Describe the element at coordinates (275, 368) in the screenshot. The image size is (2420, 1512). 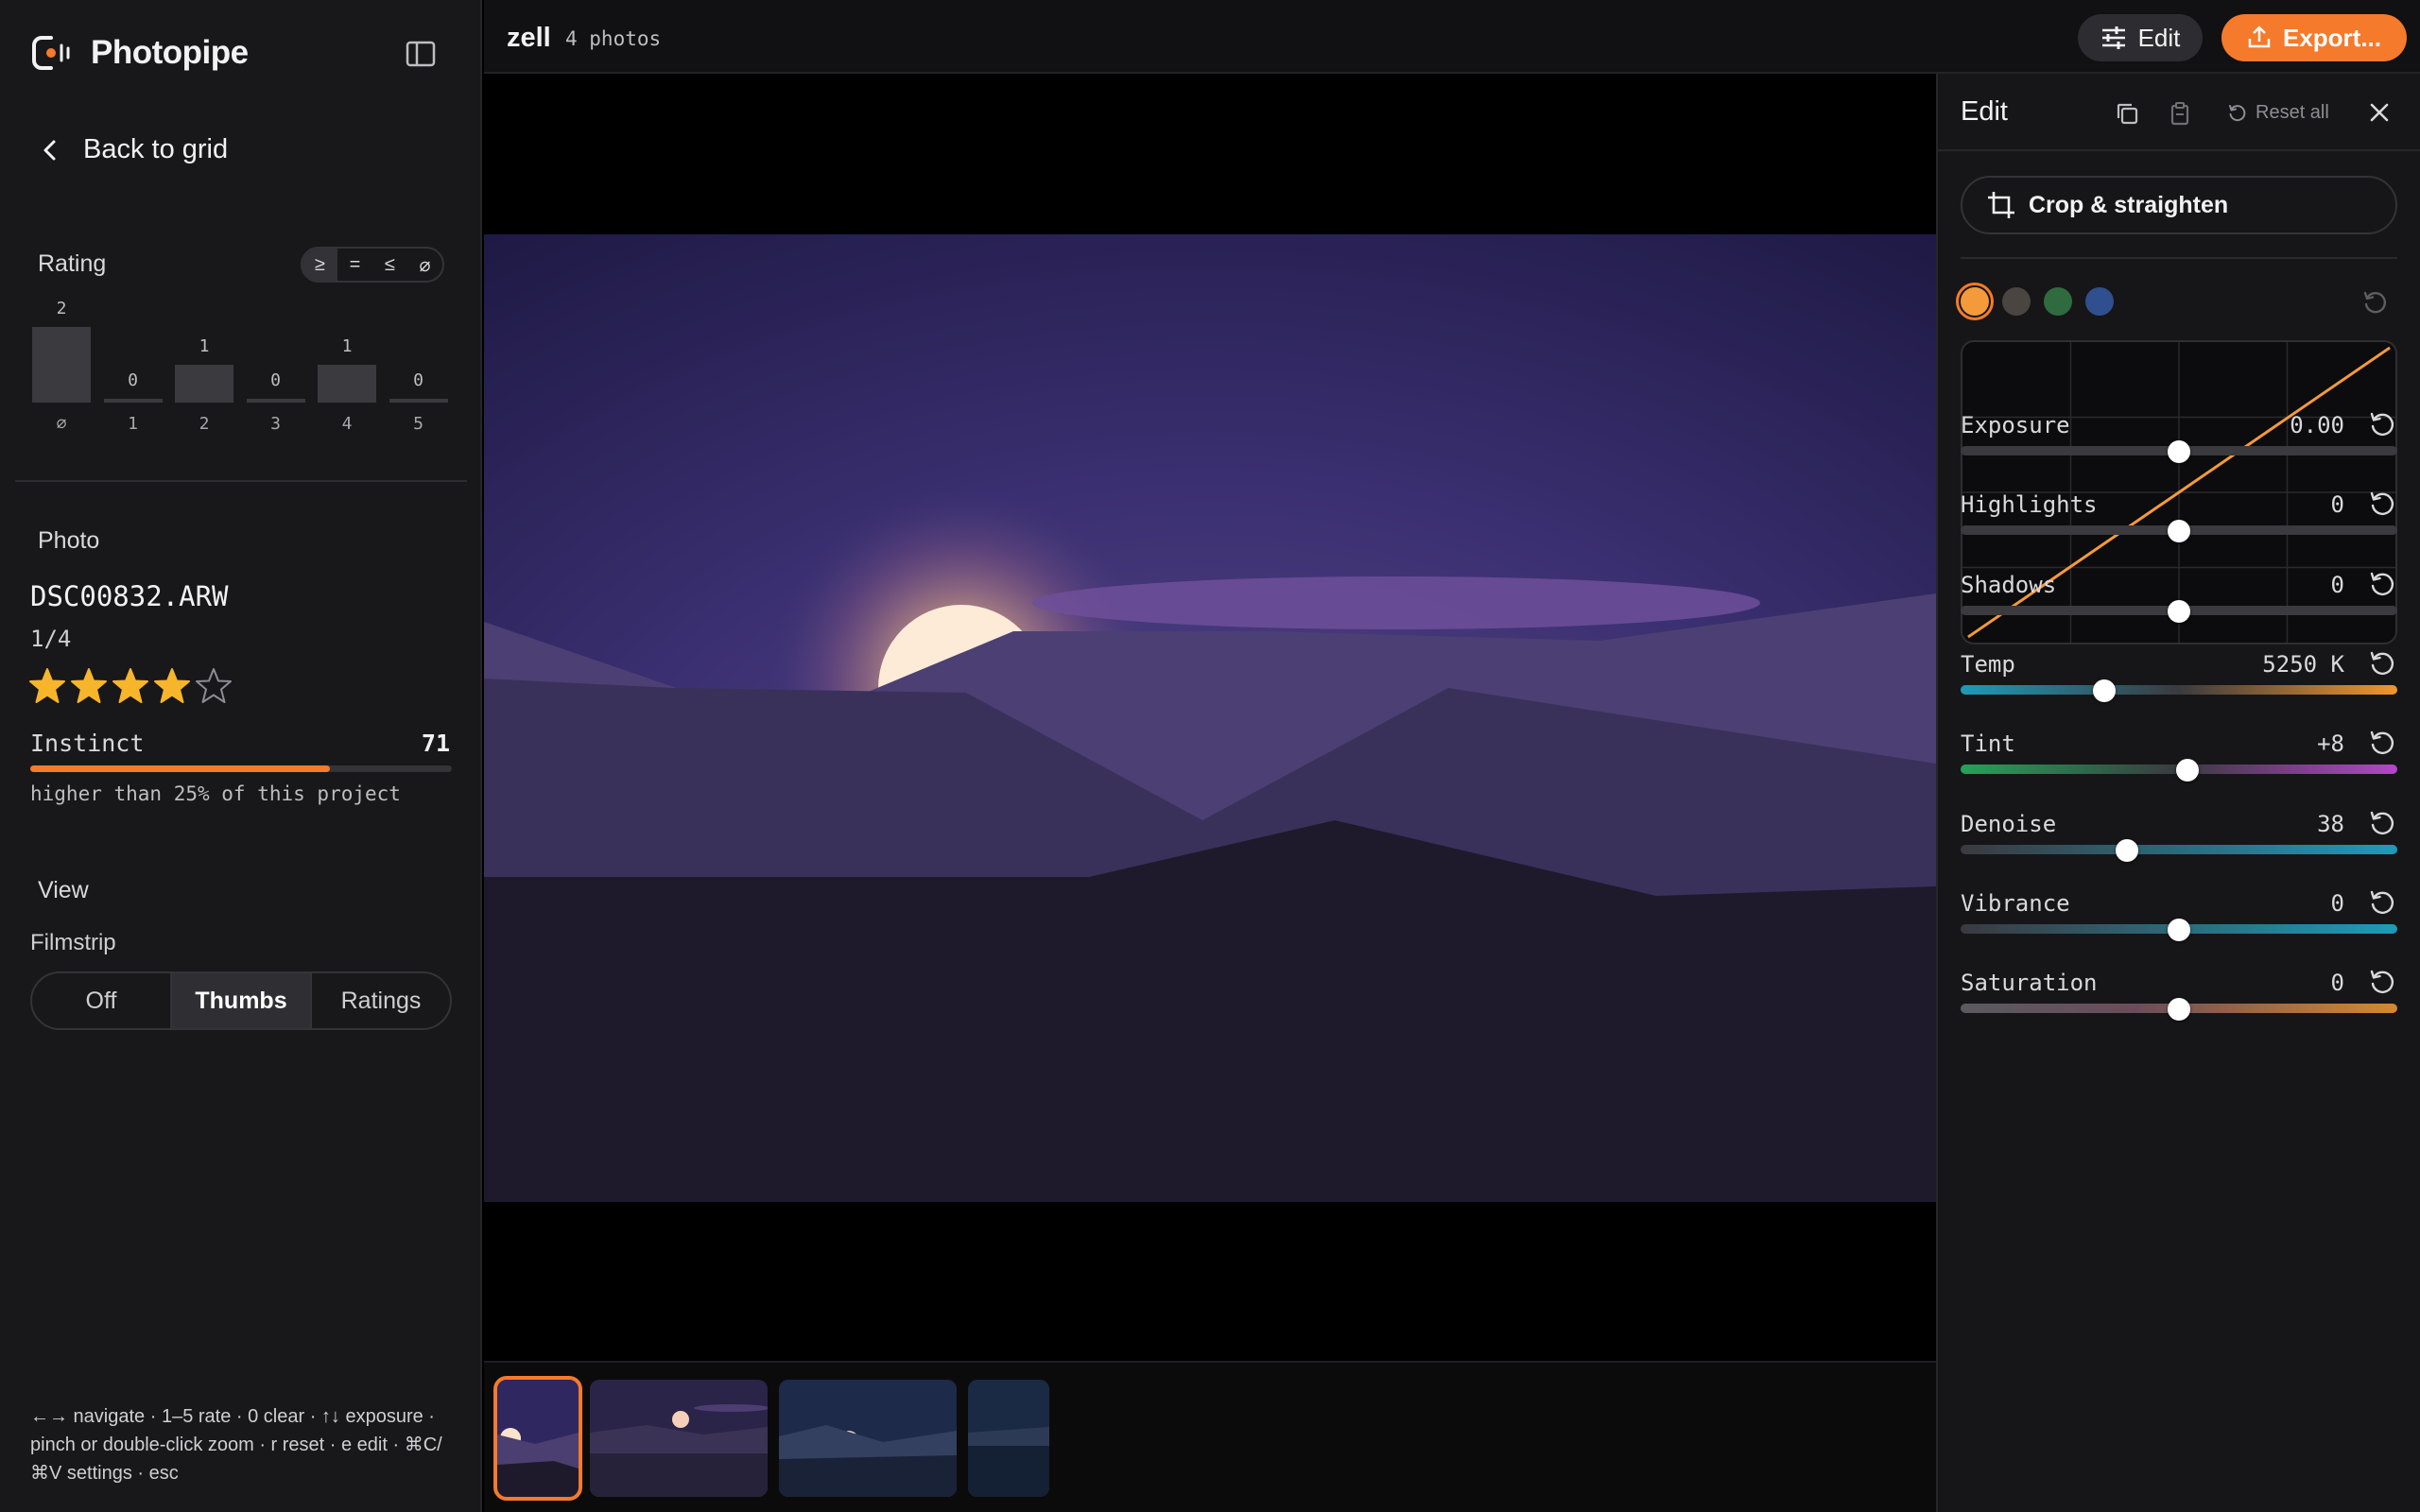
I see `histogram-column: 03` at that location.